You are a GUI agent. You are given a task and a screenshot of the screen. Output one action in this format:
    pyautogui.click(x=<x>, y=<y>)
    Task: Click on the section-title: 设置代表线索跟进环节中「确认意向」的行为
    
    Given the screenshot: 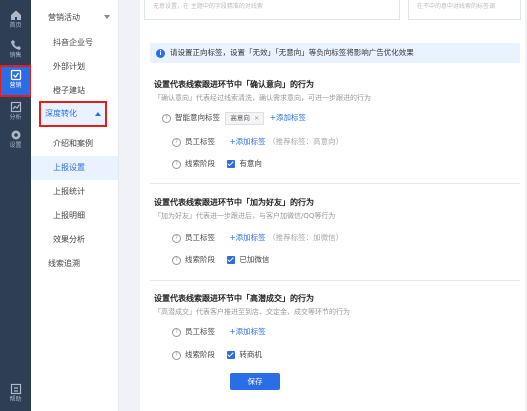 What is the action you would take?
    pyautogui.click(x=234, y=84)
    